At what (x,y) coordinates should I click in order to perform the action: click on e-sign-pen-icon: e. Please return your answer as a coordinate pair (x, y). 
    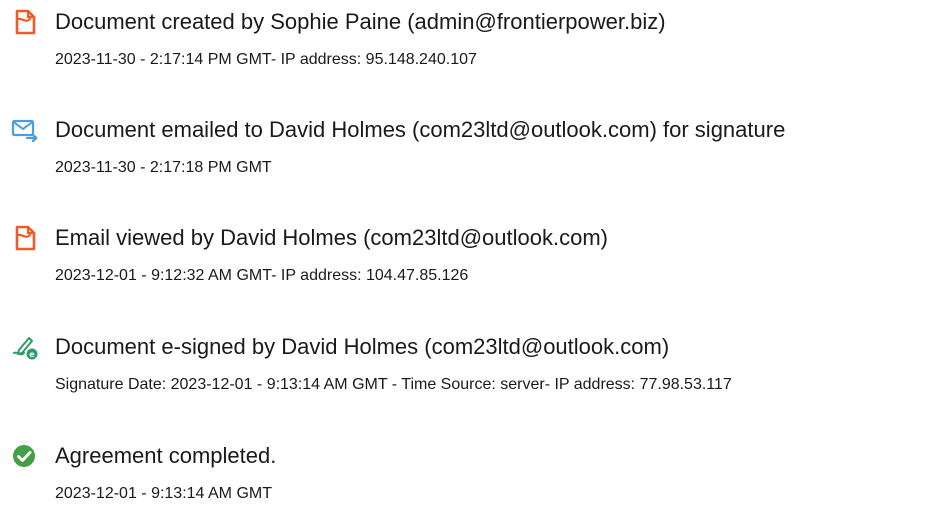
    Looking at the image, I should click on (25, 348).